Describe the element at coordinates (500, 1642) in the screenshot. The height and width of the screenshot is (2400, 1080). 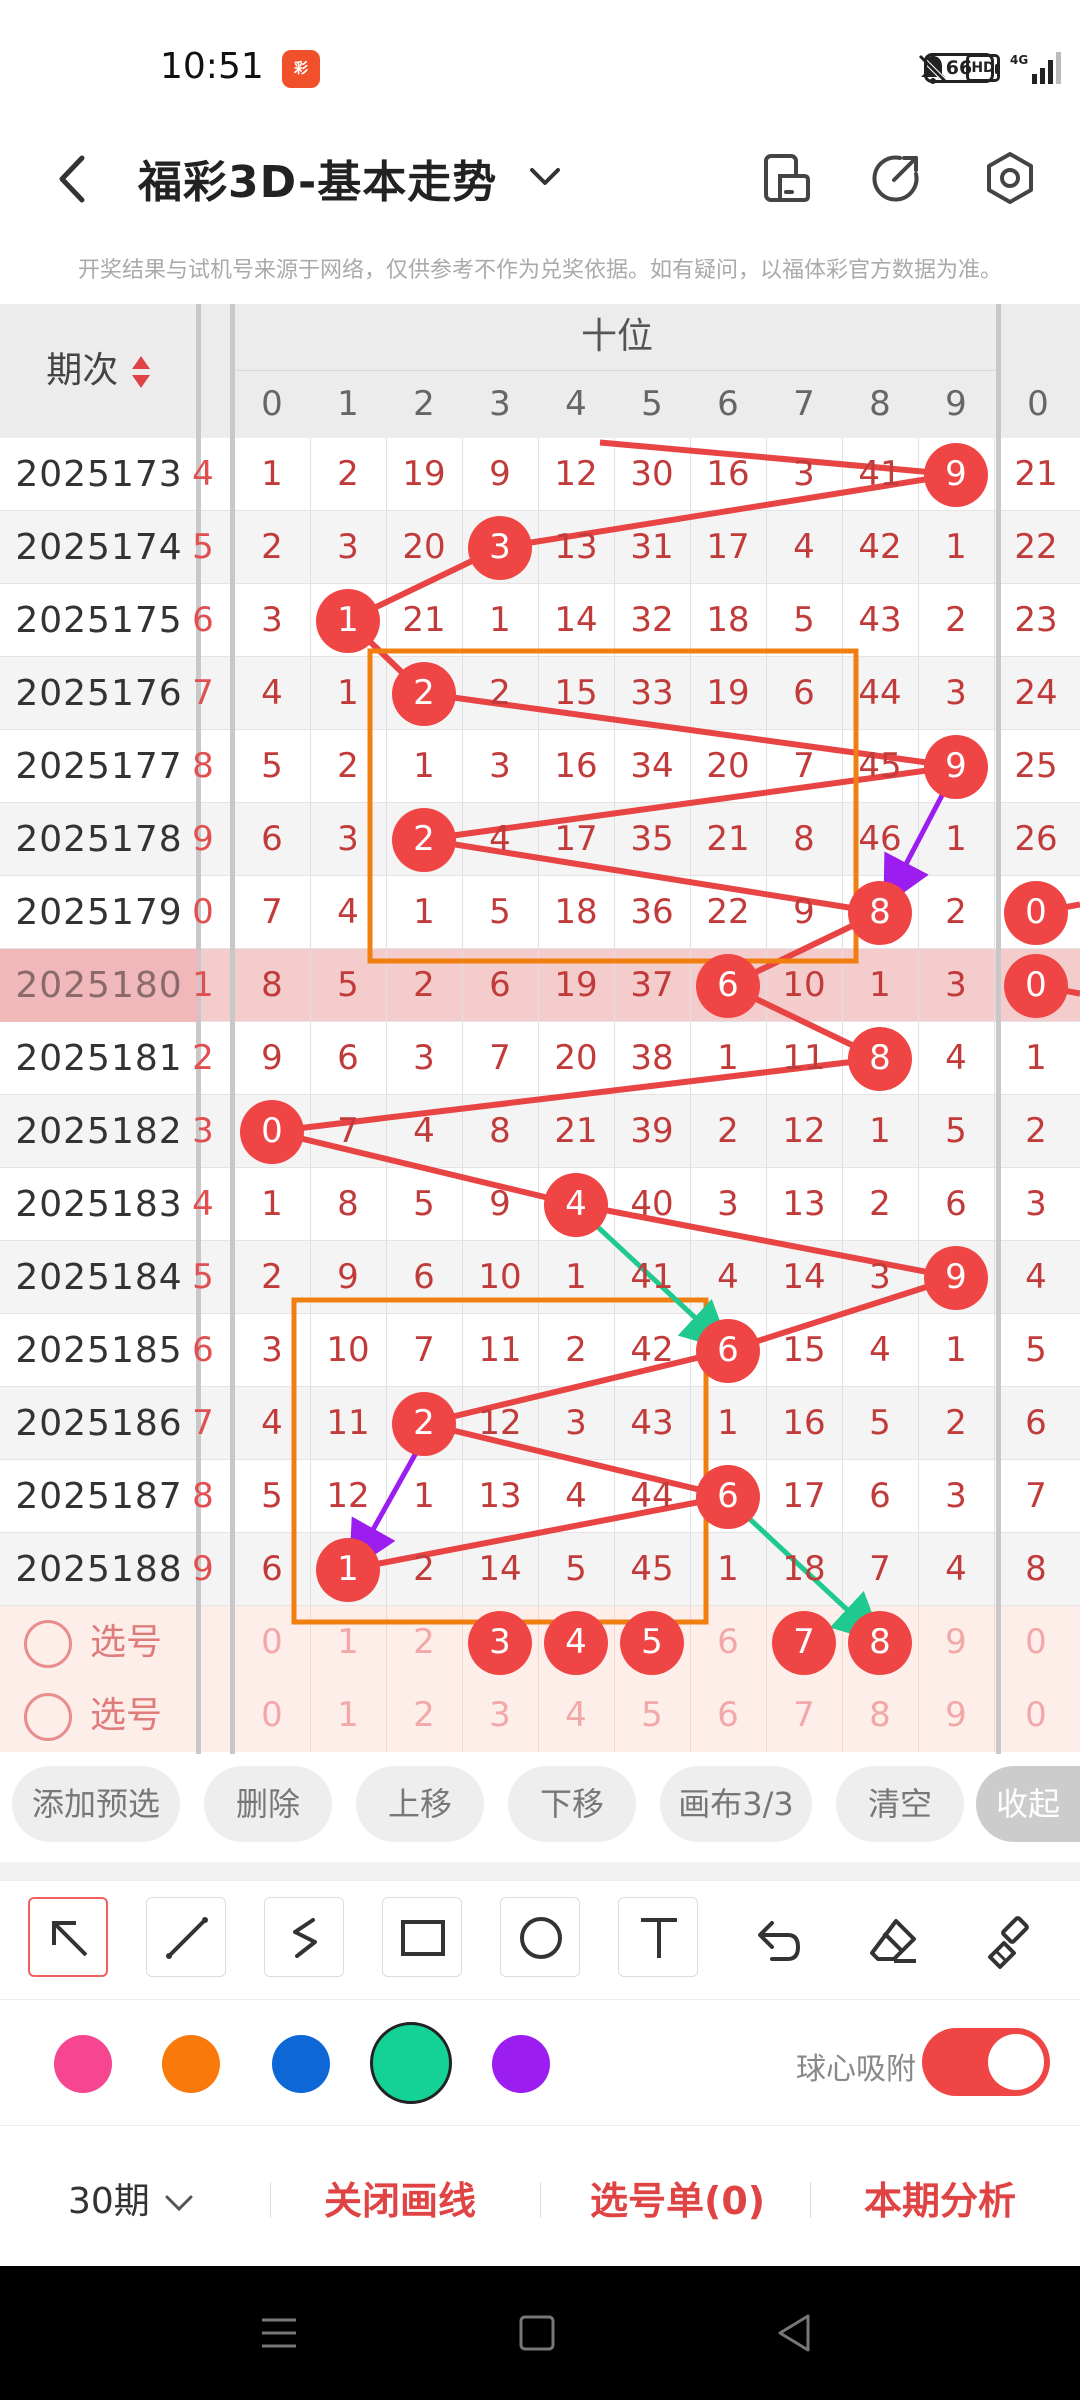
I see `selected-pick-ball: 3` at that location.